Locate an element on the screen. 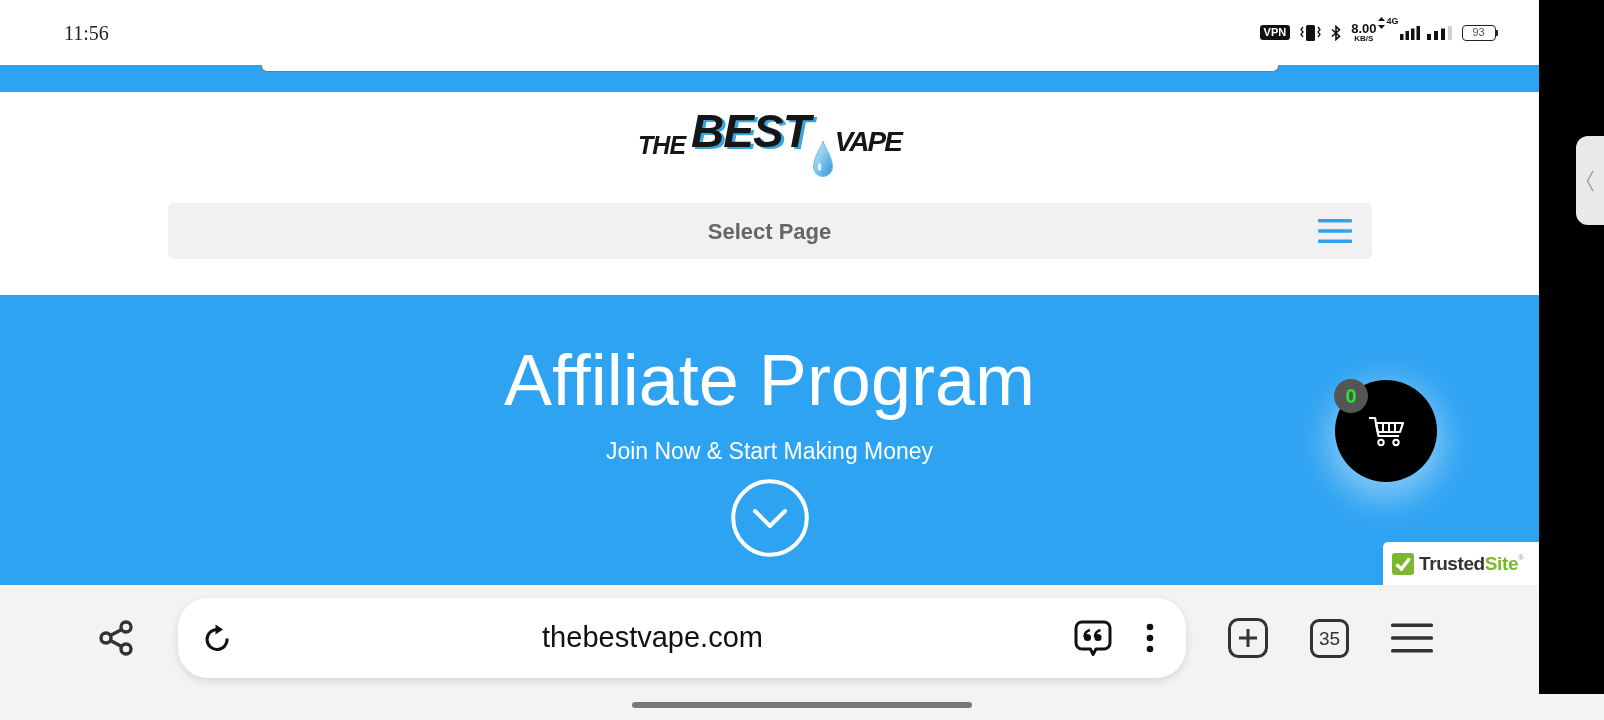 This screenshot has height=720, width=1604. bluetooth-icon is located at coordinates (1336, 32).